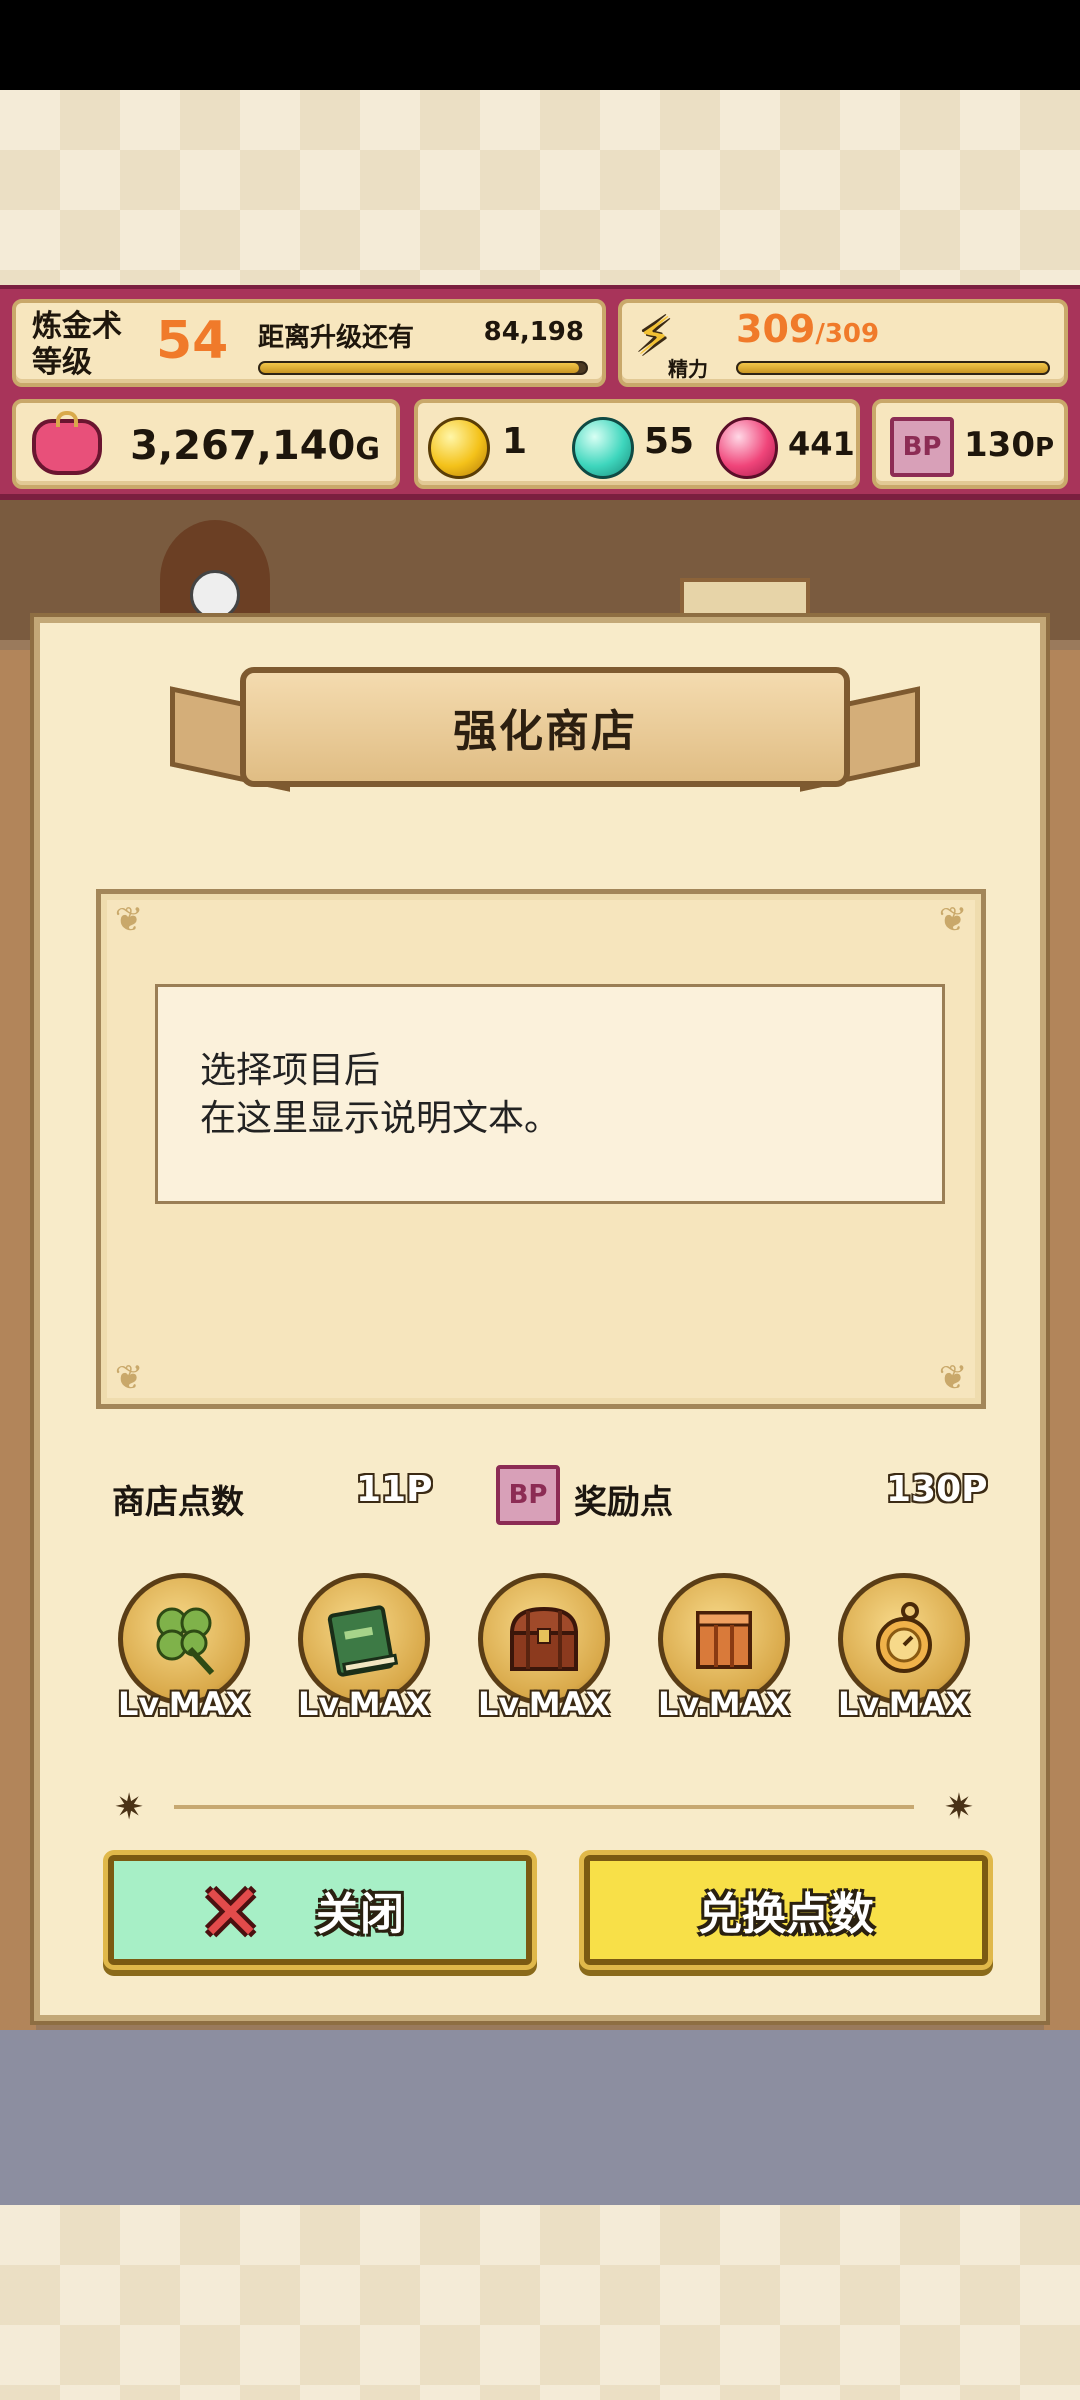 This screenshot has height=2400, width=1080. I want to click on exchange-points-button: 兑换点数, so click(786, 1910).